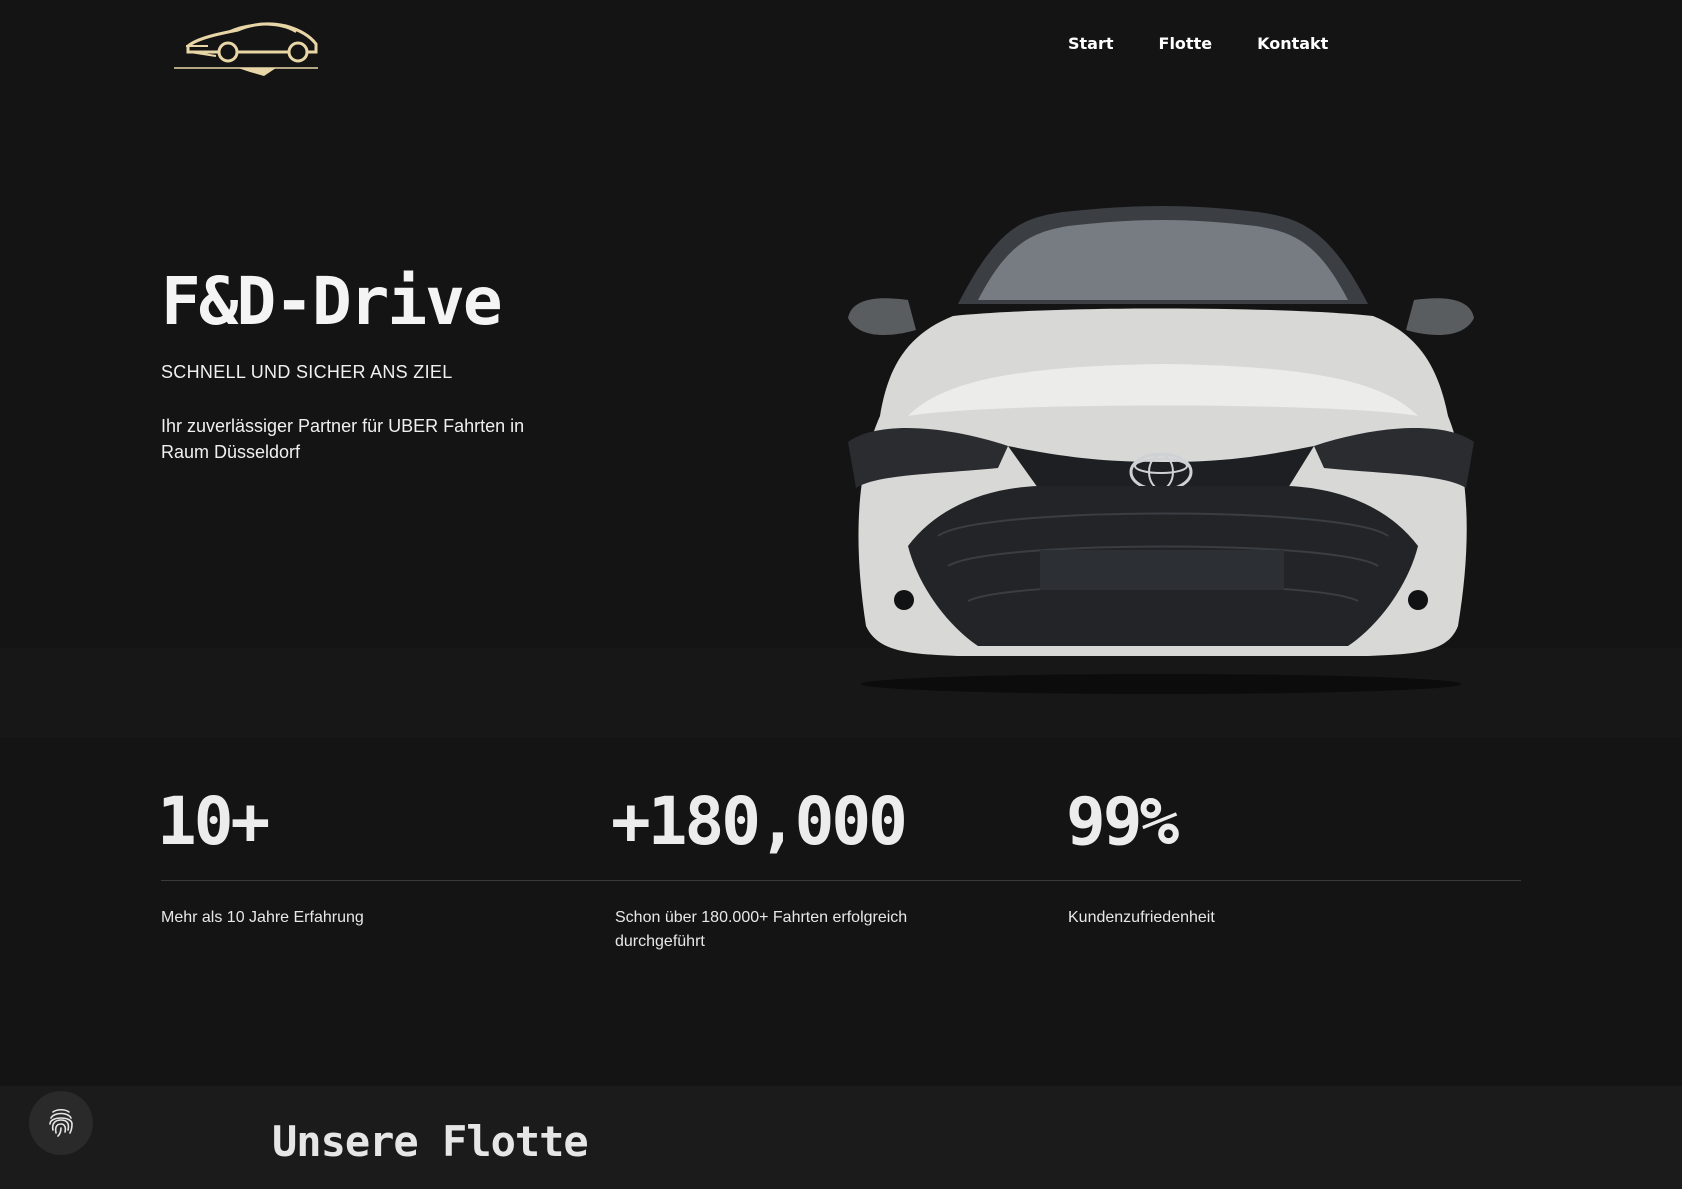  What do you see at coordinates (430, 1141) in the screenshot?
I see `fleet-title: Unsere Flotte` at bounding box center [430, 1141].